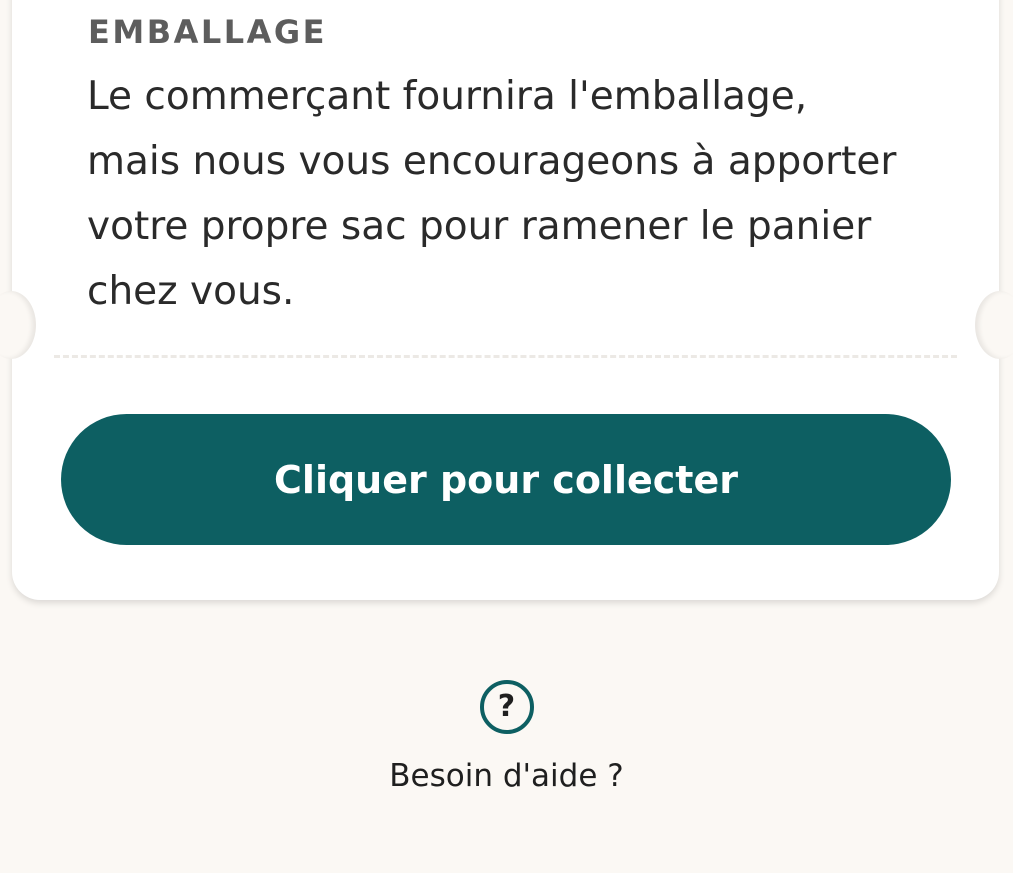  I want to click on packaging-heading: EMBALLAGE, so click(208, 32).